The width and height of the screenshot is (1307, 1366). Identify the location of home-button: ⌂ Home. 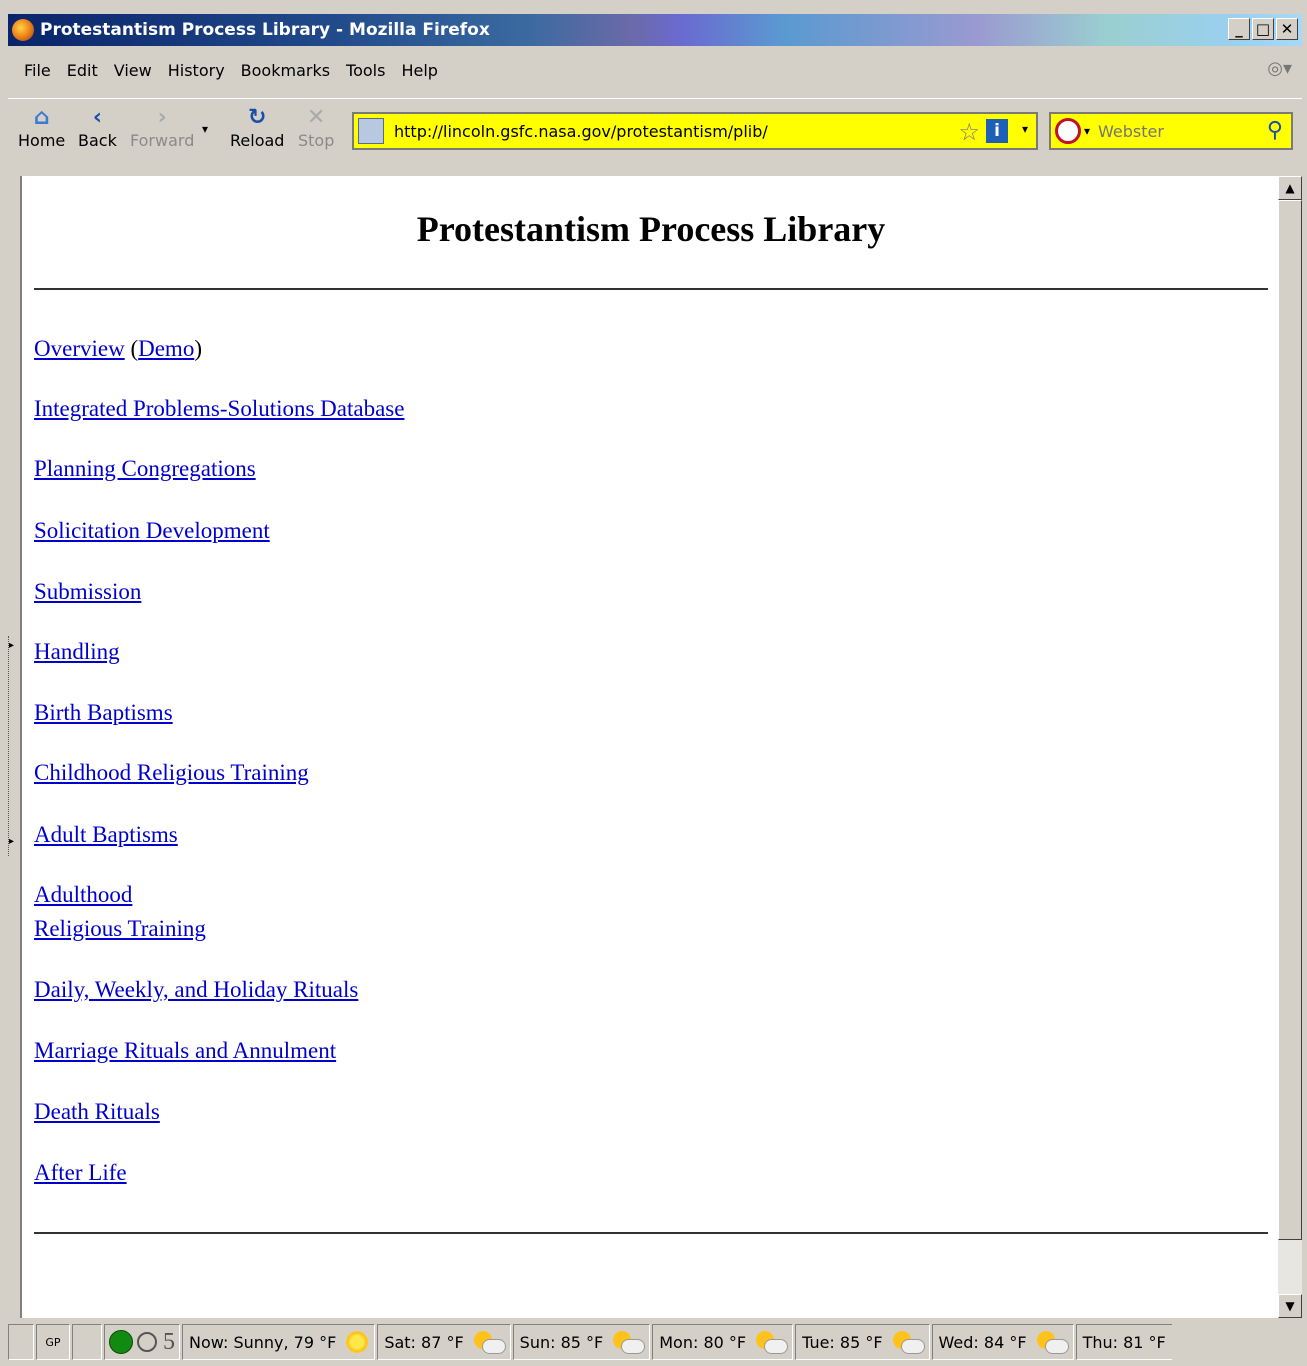
(41, 127).